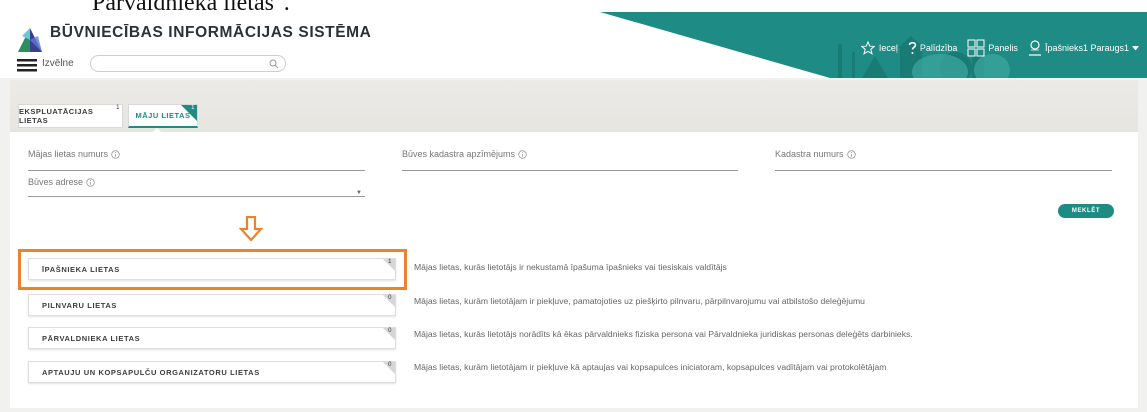 Image resolution: width=1147 pixels, height=412 pixels. Describe the element at coordinates (1003, 48) in the screenshot. I see `panel-link: Panelis` at that location.